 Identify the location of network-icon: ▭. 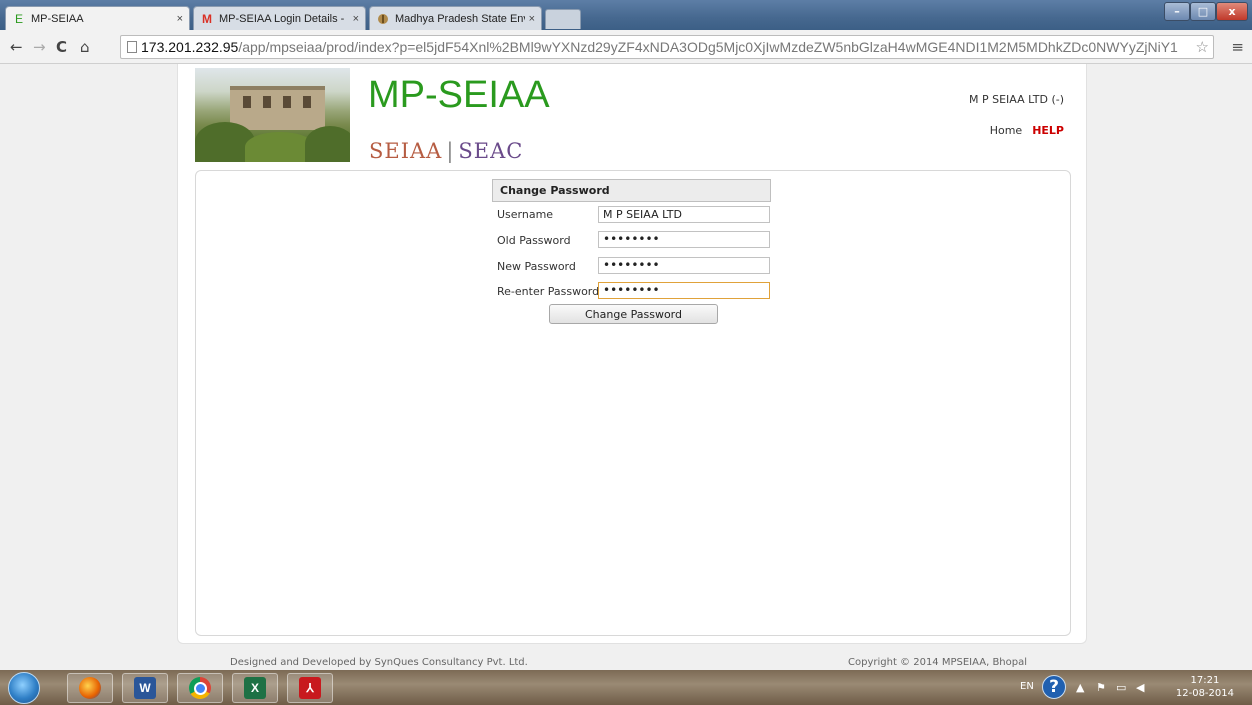
(1121, 687).